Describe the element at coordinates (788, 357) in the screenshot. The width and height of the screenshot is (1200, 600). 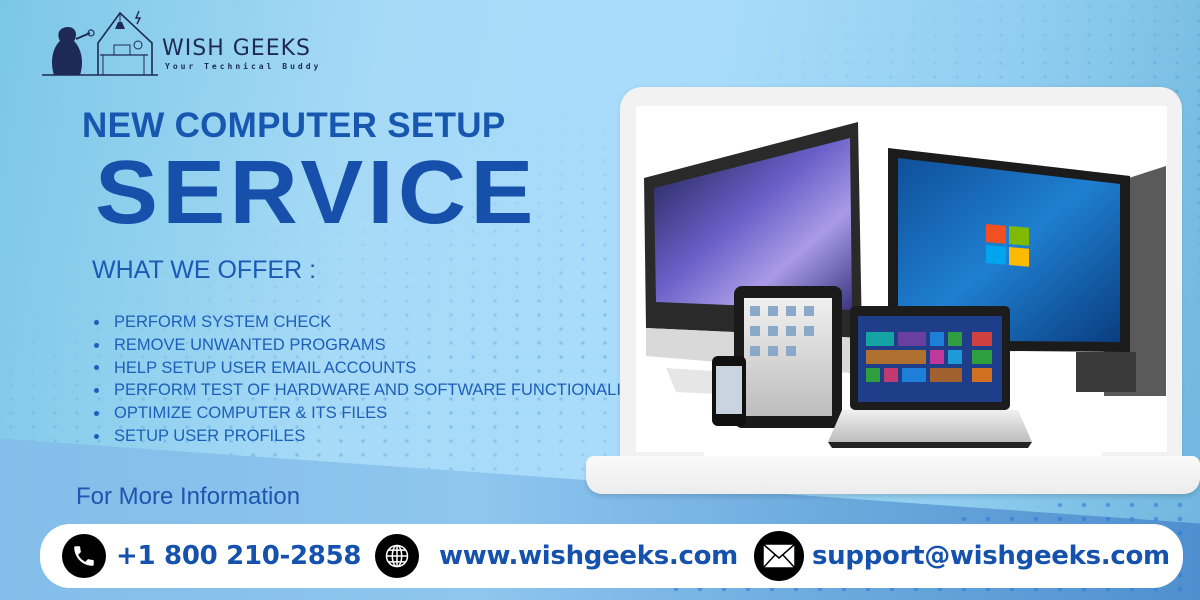
I see `ipad-device` at that location.